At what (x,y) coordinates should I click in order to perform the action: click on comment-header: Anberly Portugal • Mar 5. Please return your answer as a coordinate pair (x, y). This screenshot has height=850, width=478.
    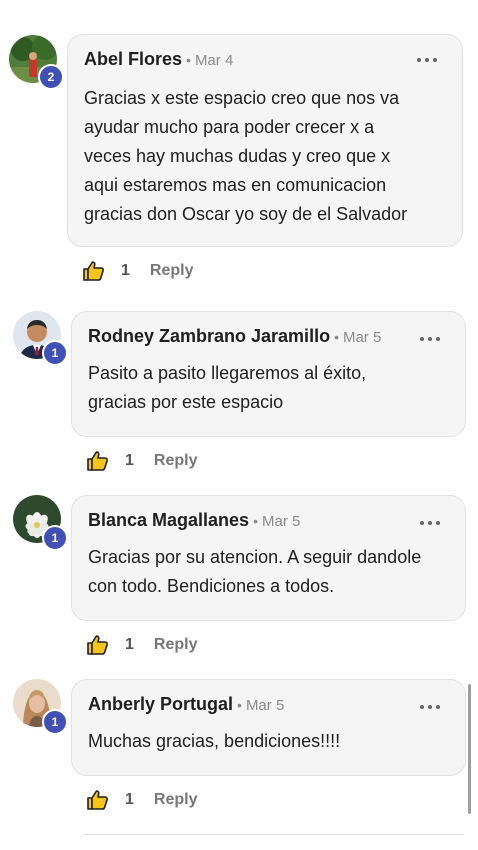
    Looking at the image, I should click on (186, 704).